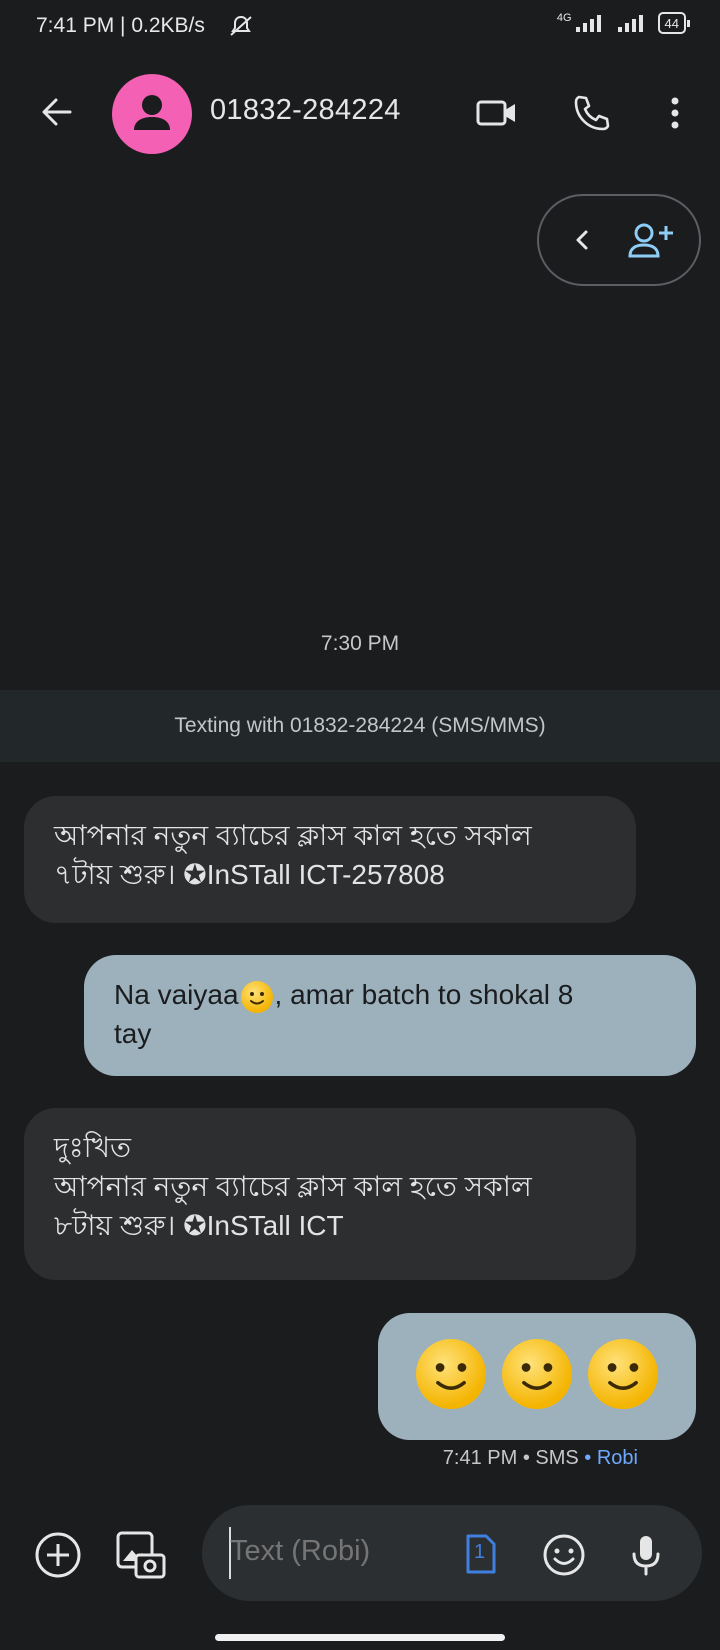  I want to click on video-call-button, so click(497, 113).